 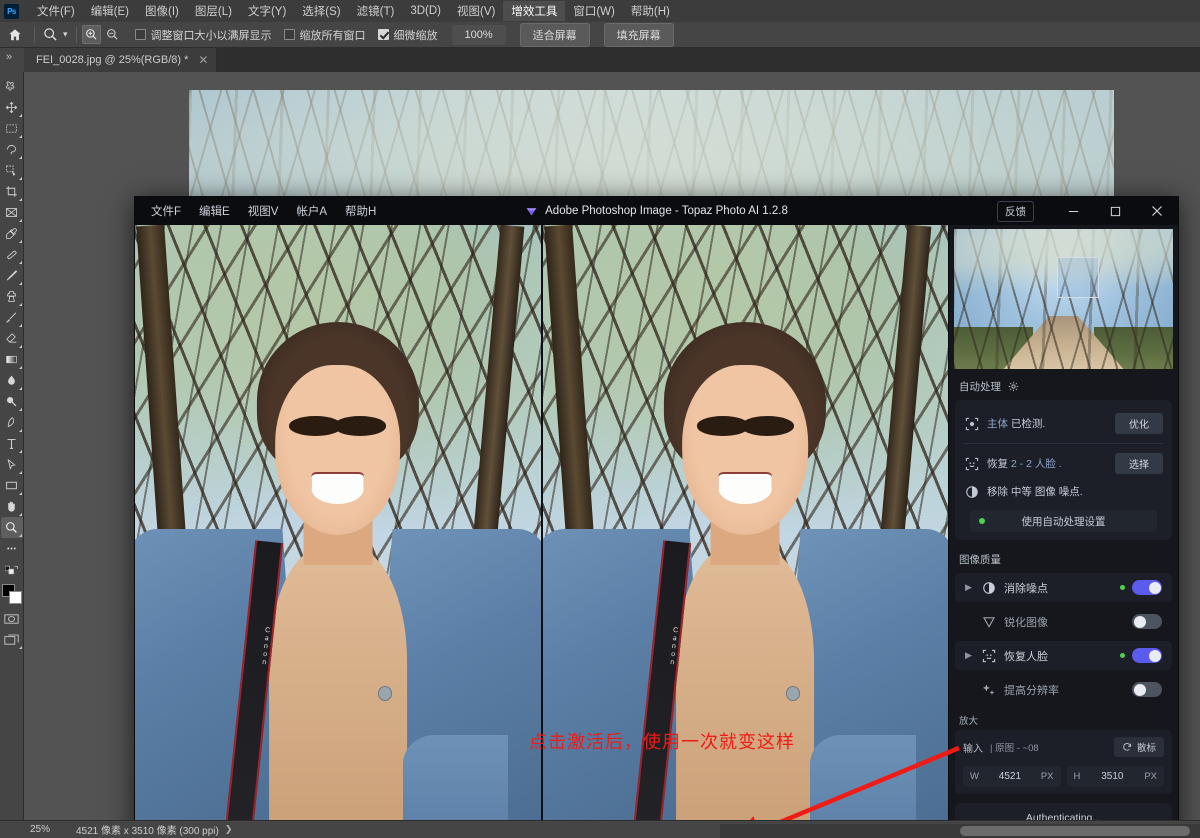 What do you see at coordinates (213, 11) in the screenshot?
I see `menu-layer: 图层(L)` at bounding box center [213, 11].